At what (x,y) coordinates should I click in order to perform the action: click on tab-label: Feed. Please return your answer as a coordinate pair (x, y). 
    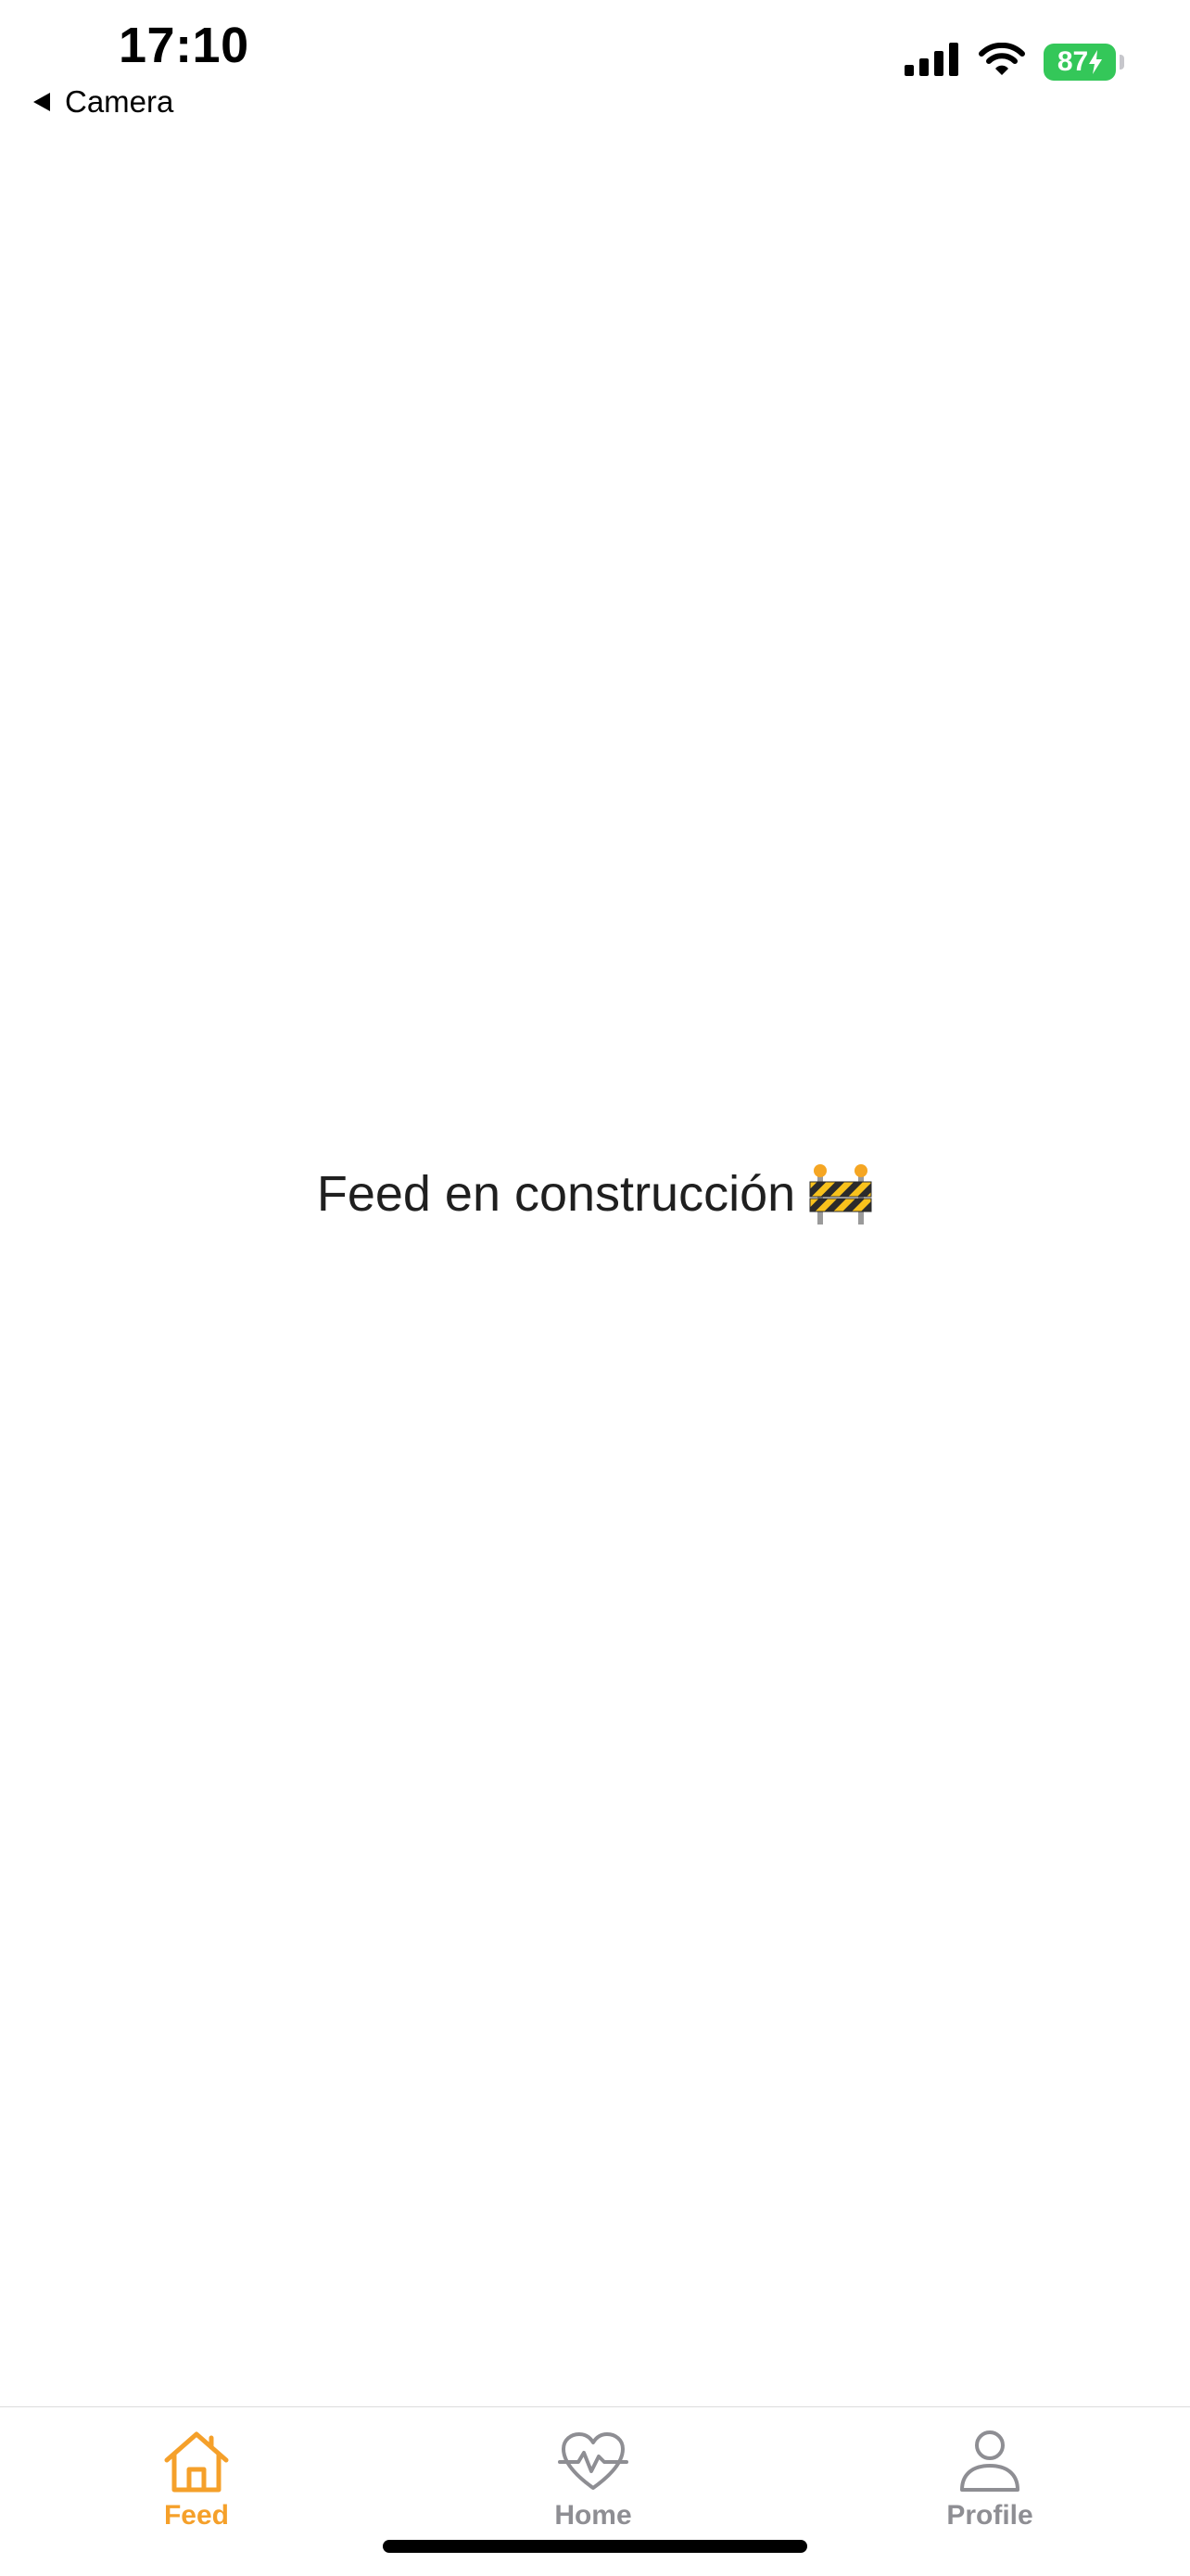
    Looking at the image, I should click on (196, 2515).